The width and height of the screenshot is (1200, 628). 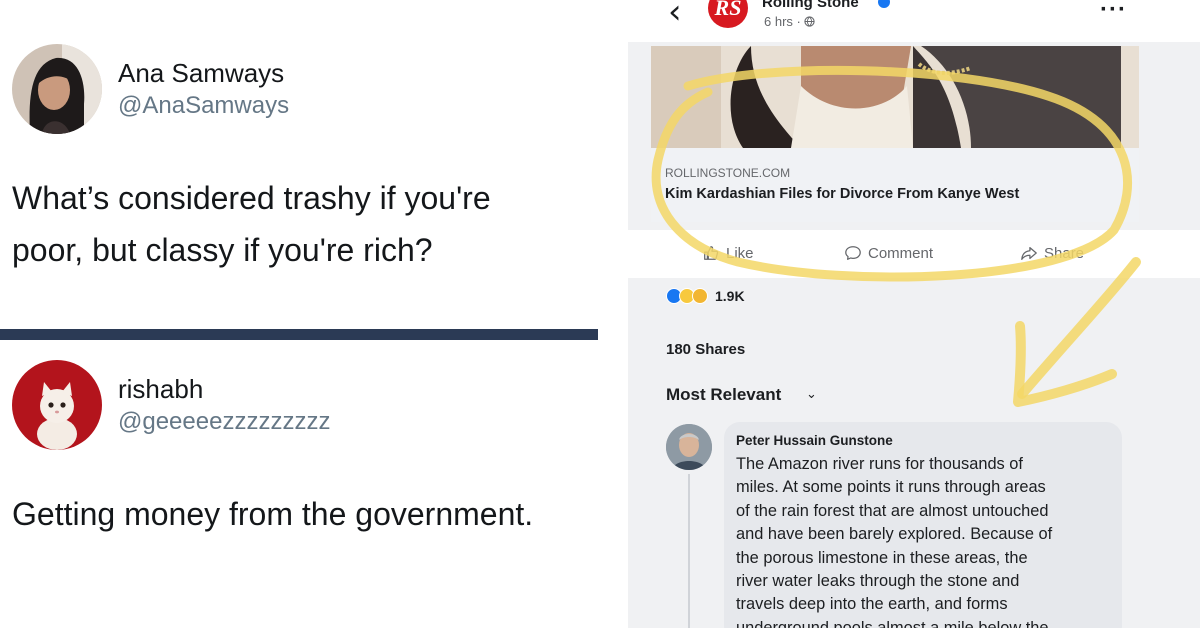 What do you see at coordinates (914, 21) in the screenshot?
I see `post-header: ‹ RS Rolling Stone 6 hrs · ···` at bounding box center [914, 21].